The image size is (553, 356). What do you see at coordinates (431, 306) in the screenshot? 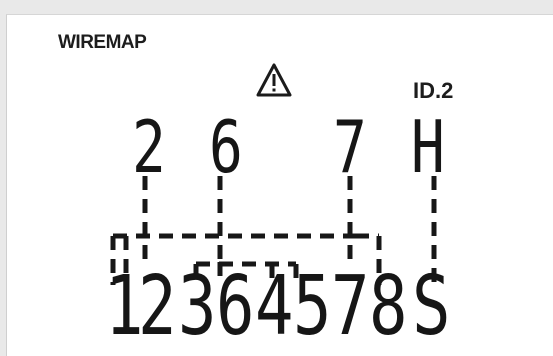
I see `bottom-shield: S` at bounding box center [431, 306].